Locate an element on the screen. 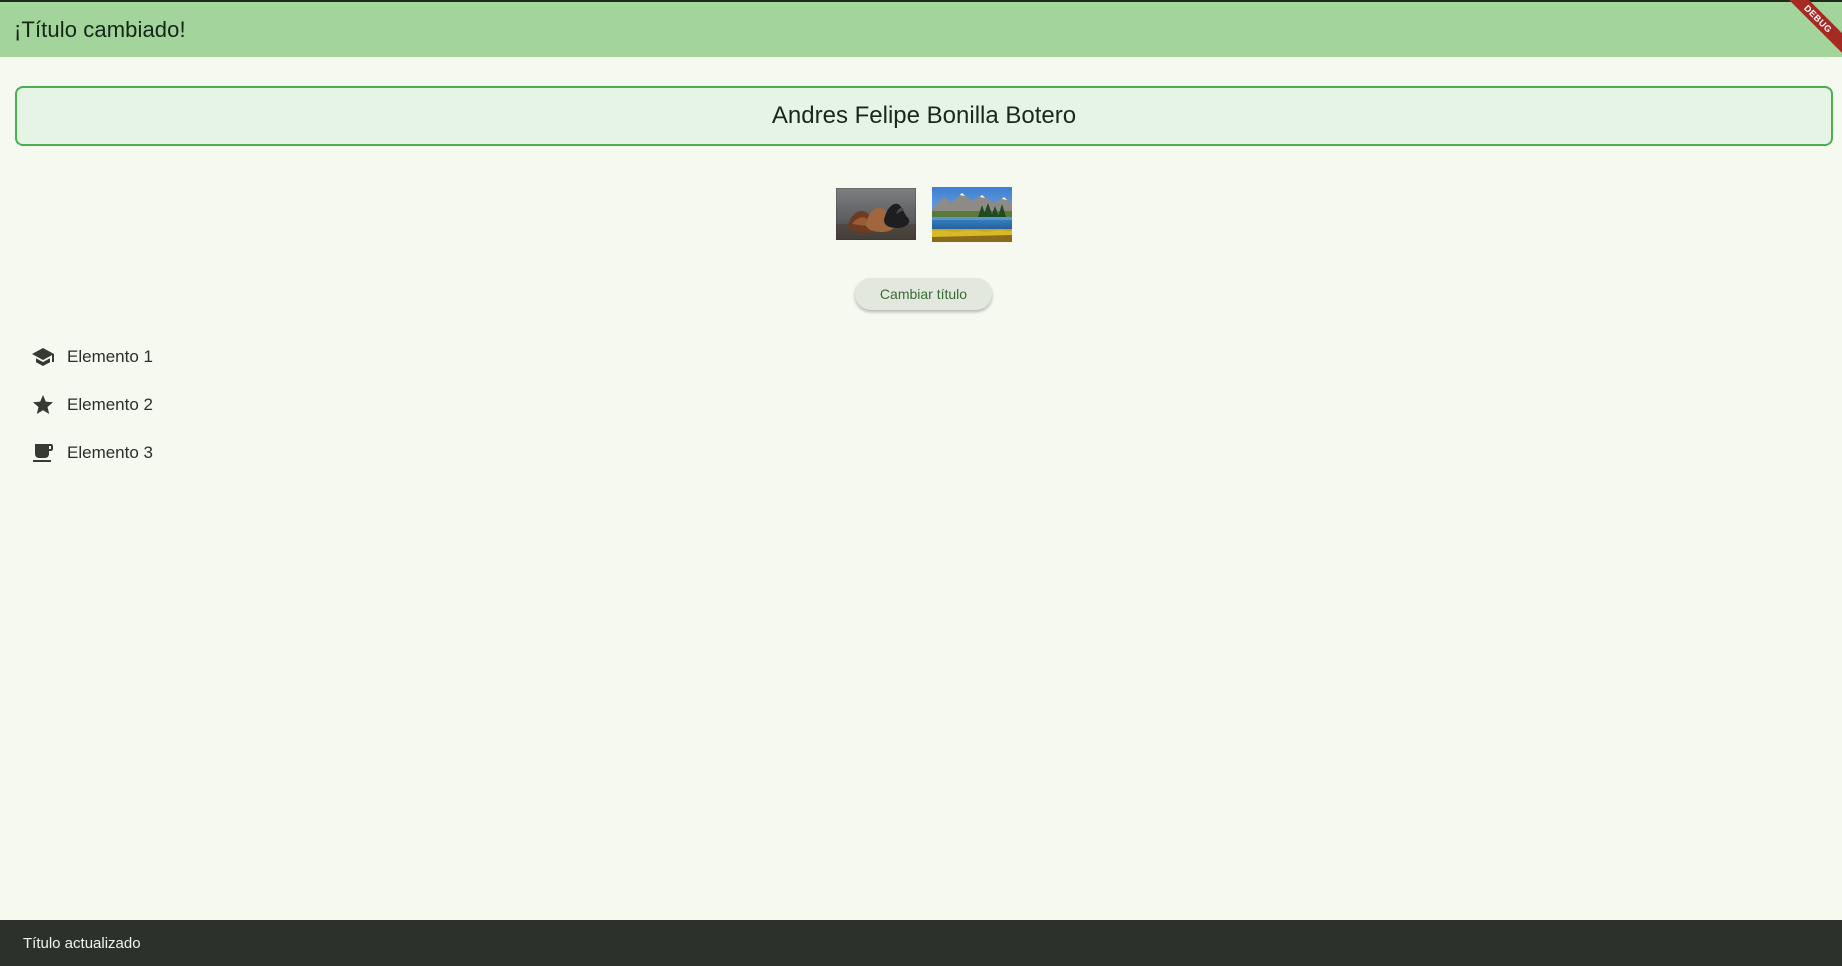 The width and height of the screenshot is (1842, 966). element-list: Elemento 1 Elemento 2 Elemento 3 is located at coordinates (300, 405).